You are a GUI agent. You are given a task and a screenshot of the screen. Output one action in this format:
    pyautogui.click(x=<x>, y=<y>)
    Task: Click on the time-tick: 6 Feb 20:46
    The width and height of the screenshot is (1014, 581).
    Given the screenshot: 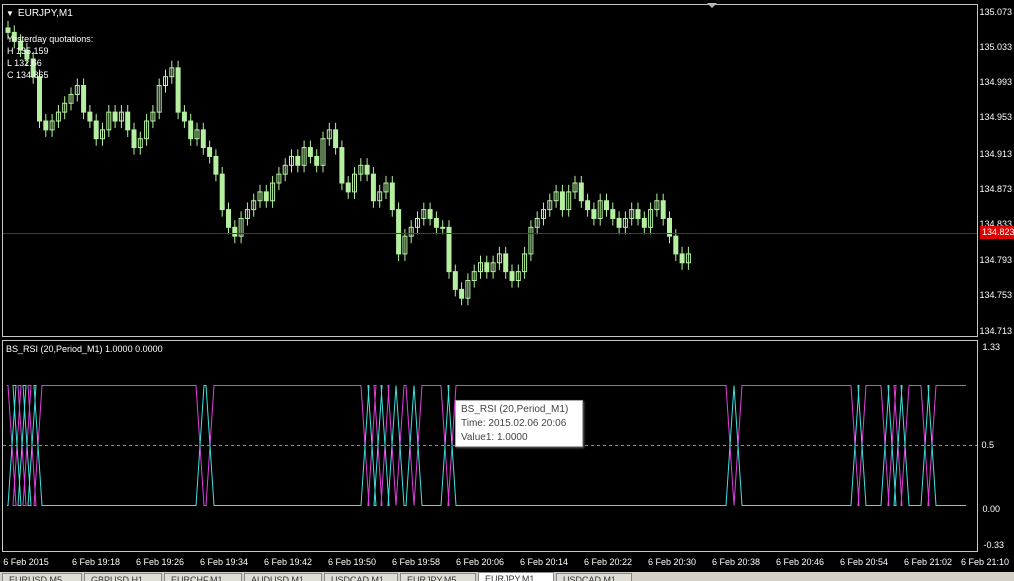 What is the action you would take?
    pyautogui.click(x=800, y=562)
    